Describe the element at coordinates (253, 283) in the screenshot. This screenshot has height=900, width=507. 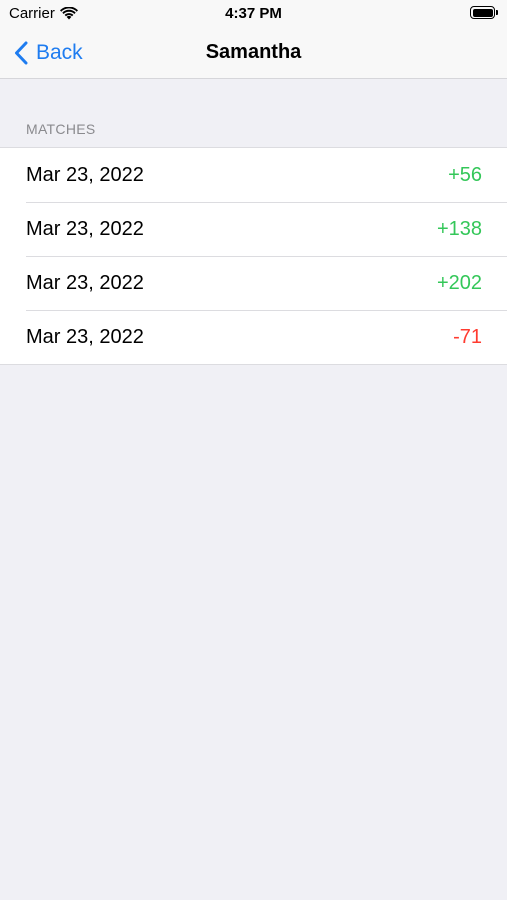
I see `match-row: Mar 23, 2022 +202` at that location.